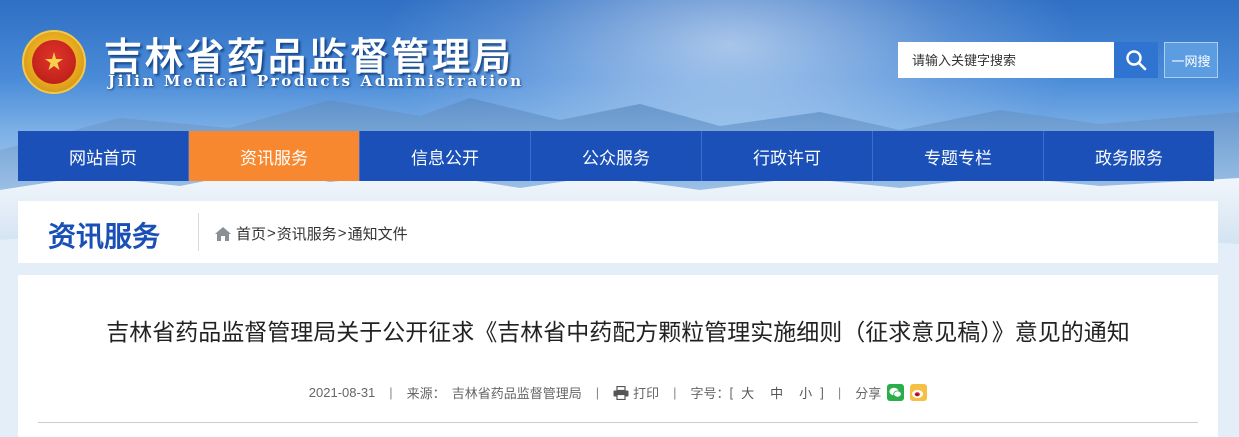 Image resolution: width=1239 pixels, height=437 pixels. Describe the element at coordinates (787, 156) in the screenshot. I see `nav-item-admin-license: 行政许可` at that location.